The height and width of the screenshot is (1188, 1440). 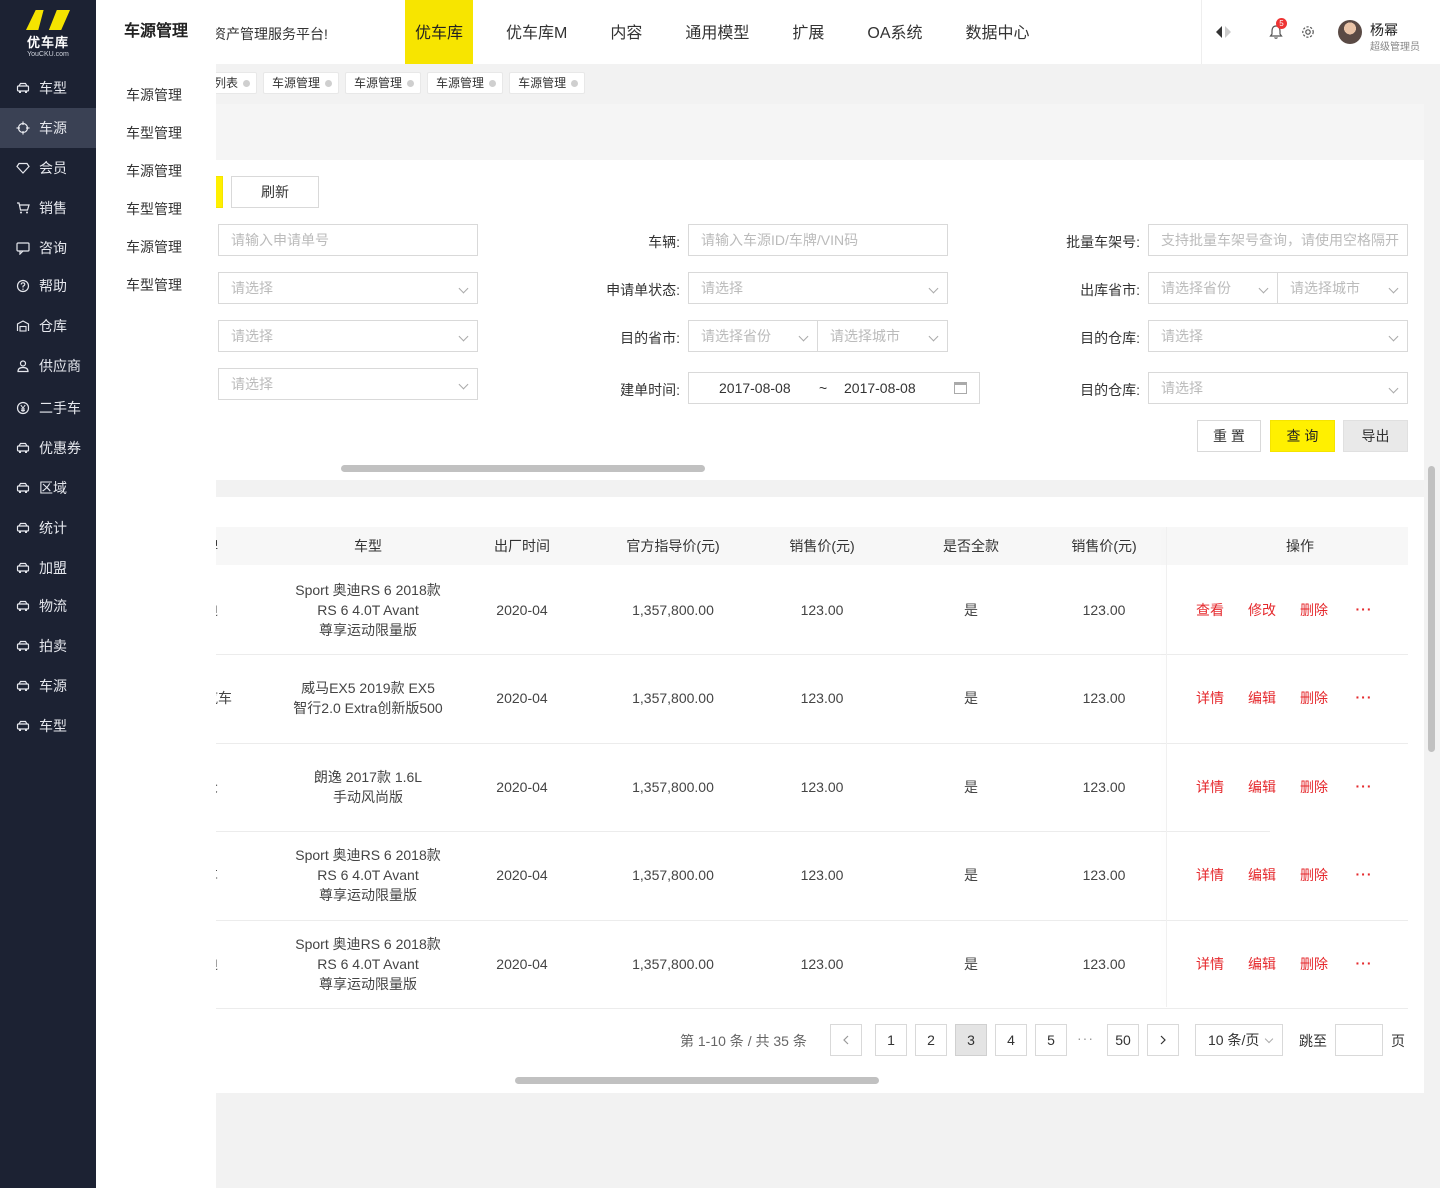 I want to click on page-number: 1, so click(x=891, y=1040).